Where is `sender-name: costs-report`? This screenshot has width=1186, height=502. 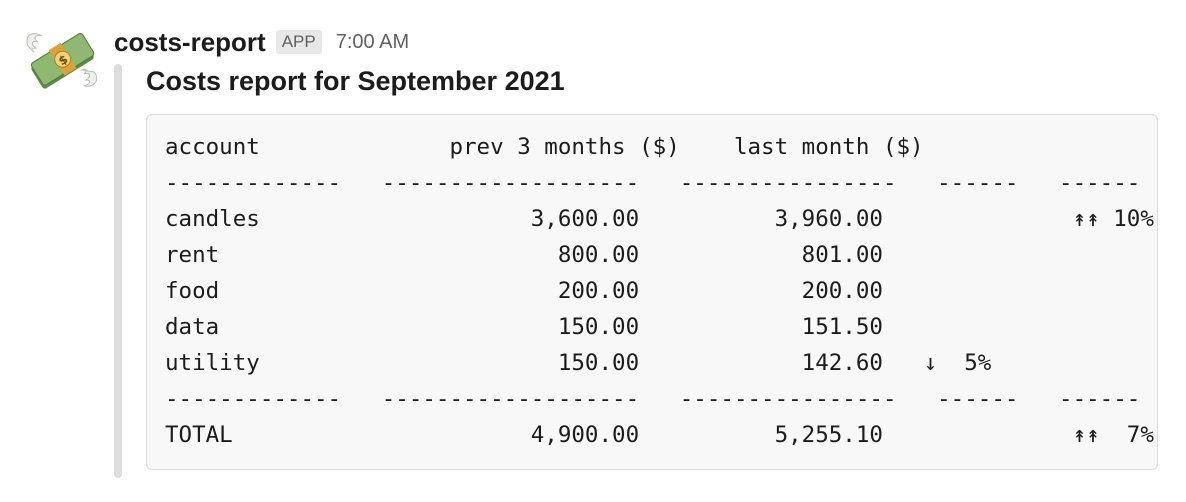
sender-name: costs-report is located at coordinates (190, 42).